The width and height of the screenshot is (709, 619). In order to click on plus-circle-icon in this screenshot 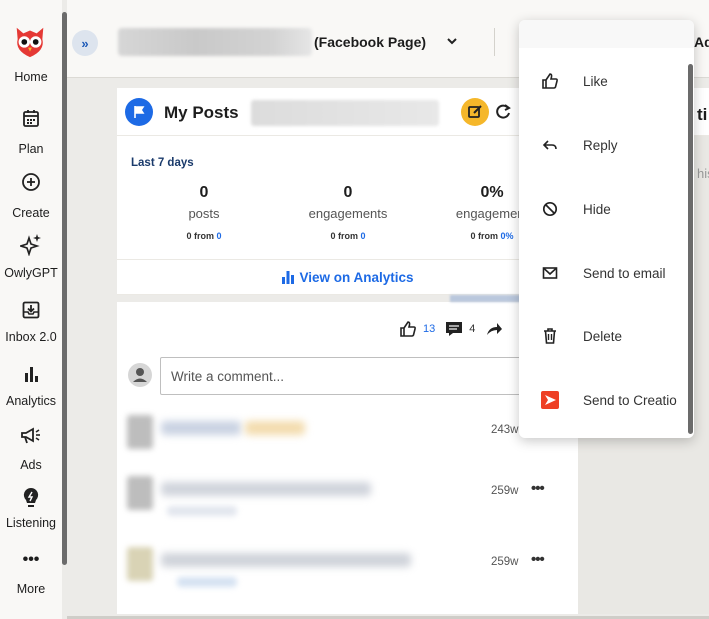, I will do `click(31, 182)`.